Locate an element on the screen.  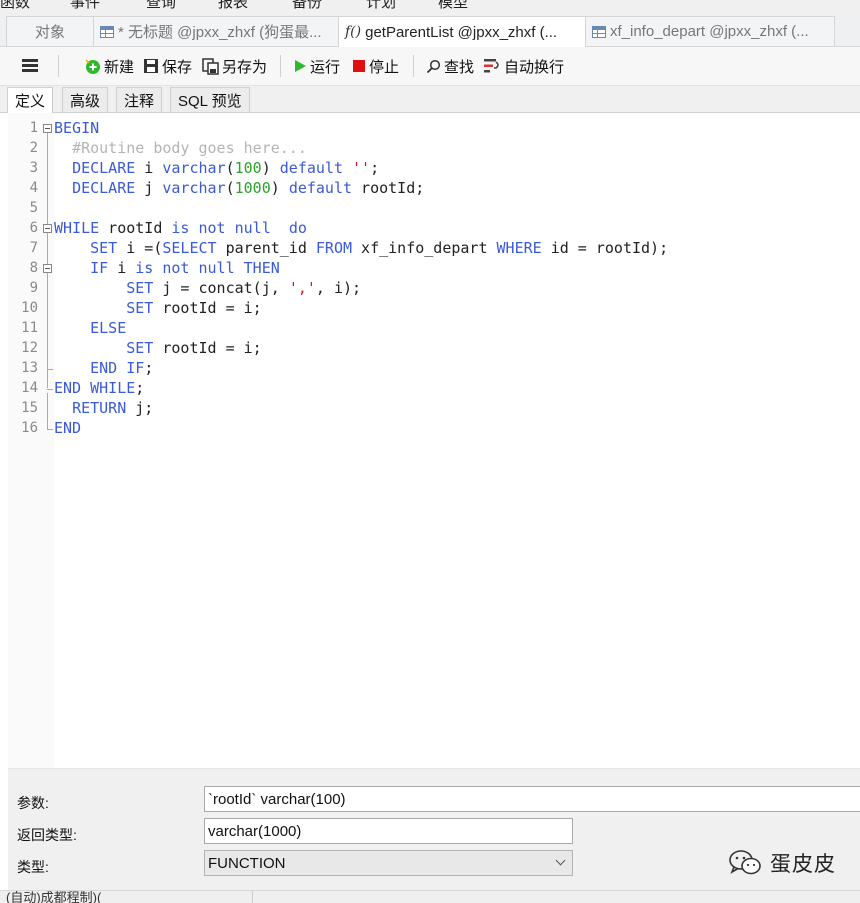
save-as-button: 另存为 is located at coordinates (234, 66).